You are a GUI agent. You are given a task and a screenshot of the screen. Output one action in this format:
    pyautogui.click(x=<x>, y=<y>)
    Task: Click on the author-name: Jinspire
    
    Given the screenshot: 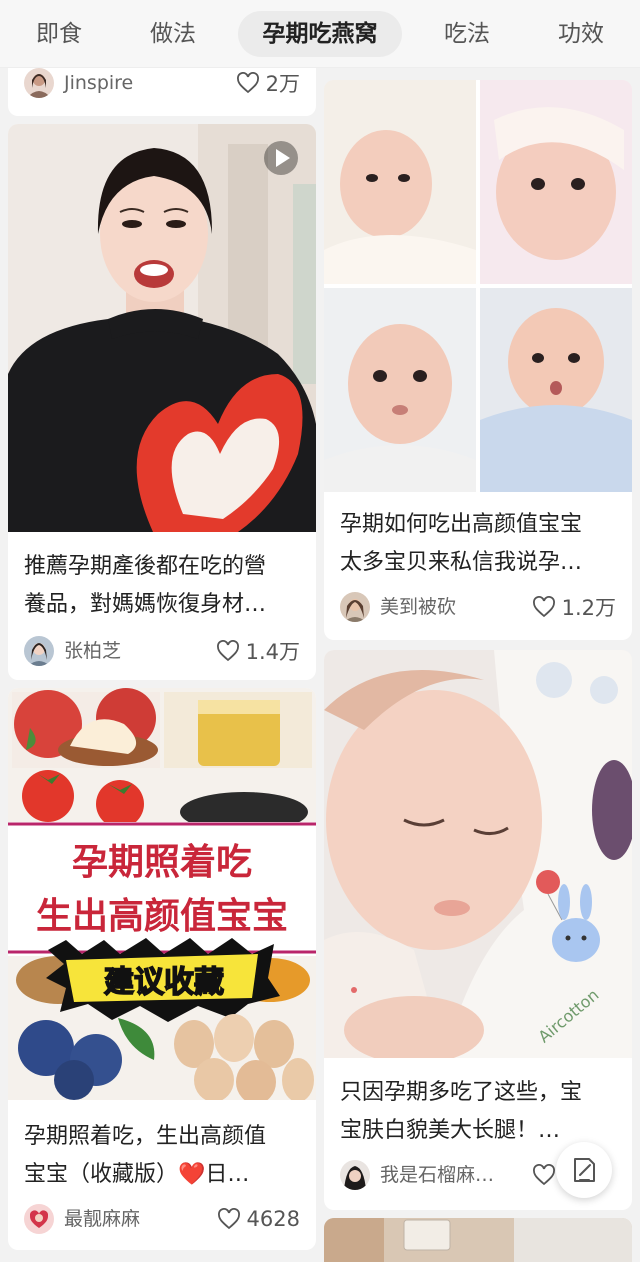 What is the action you would take?
    pyautogui.click(x=98, y=83)
    